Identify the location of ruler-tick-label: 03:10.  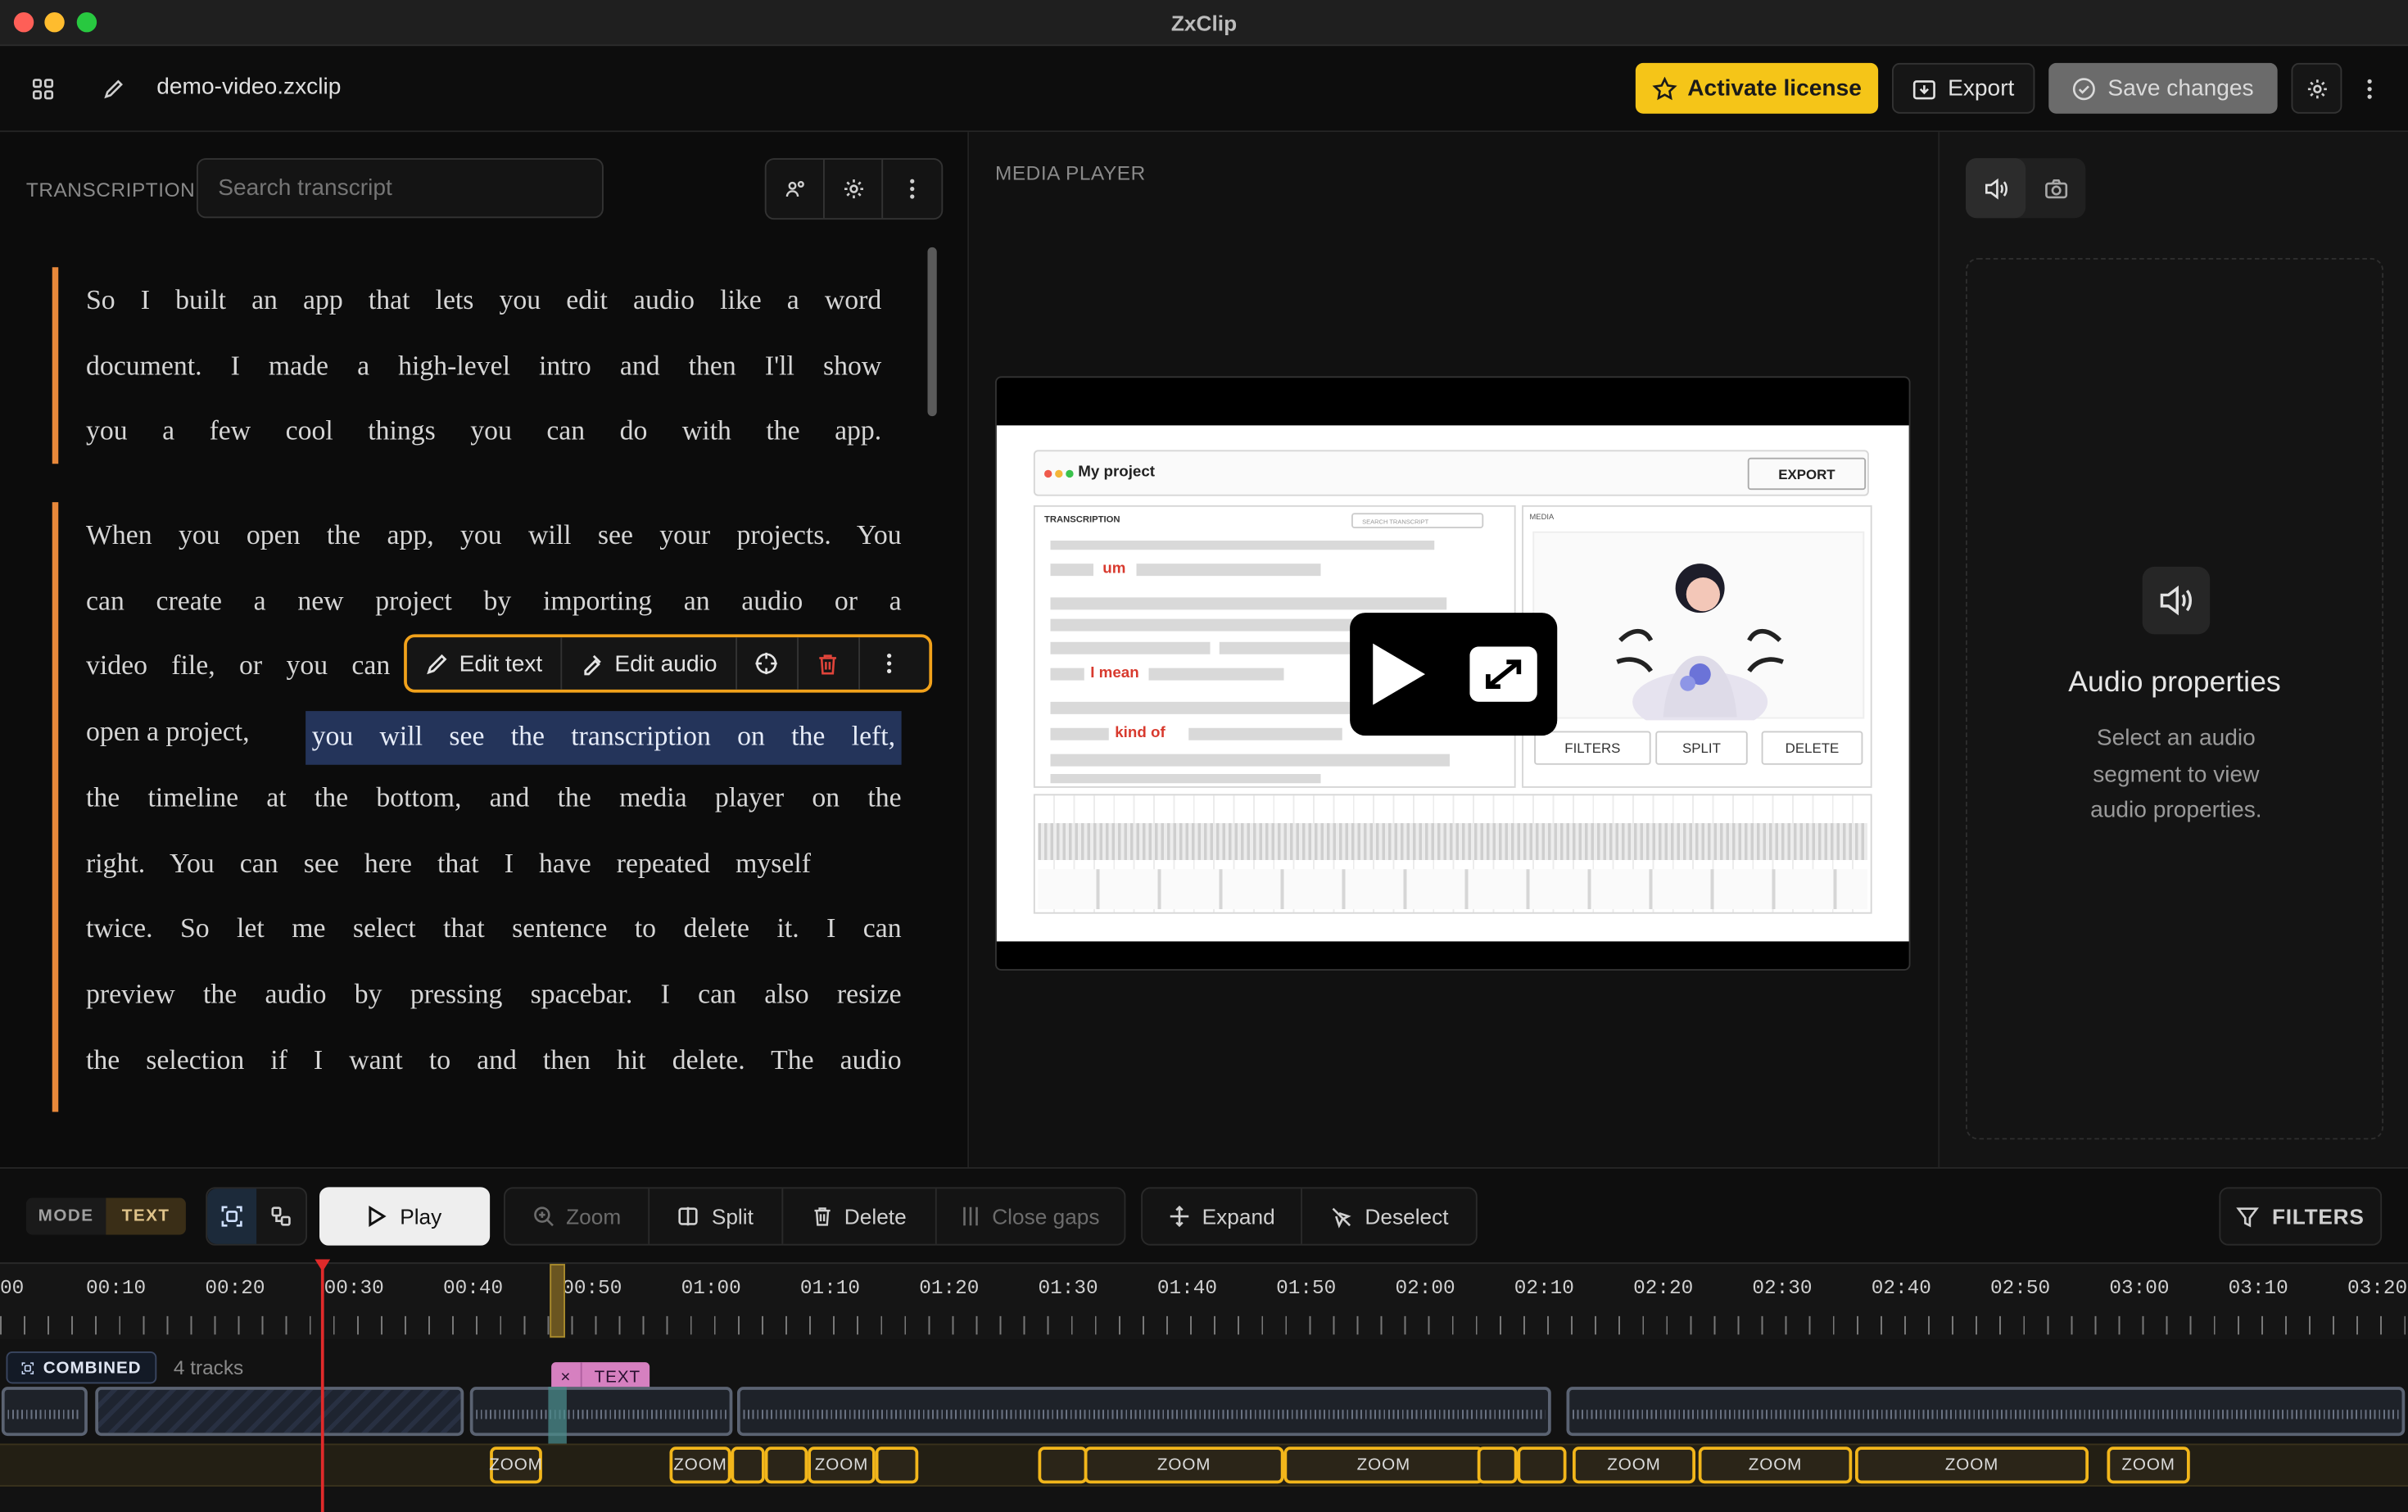
(2258, 1288).